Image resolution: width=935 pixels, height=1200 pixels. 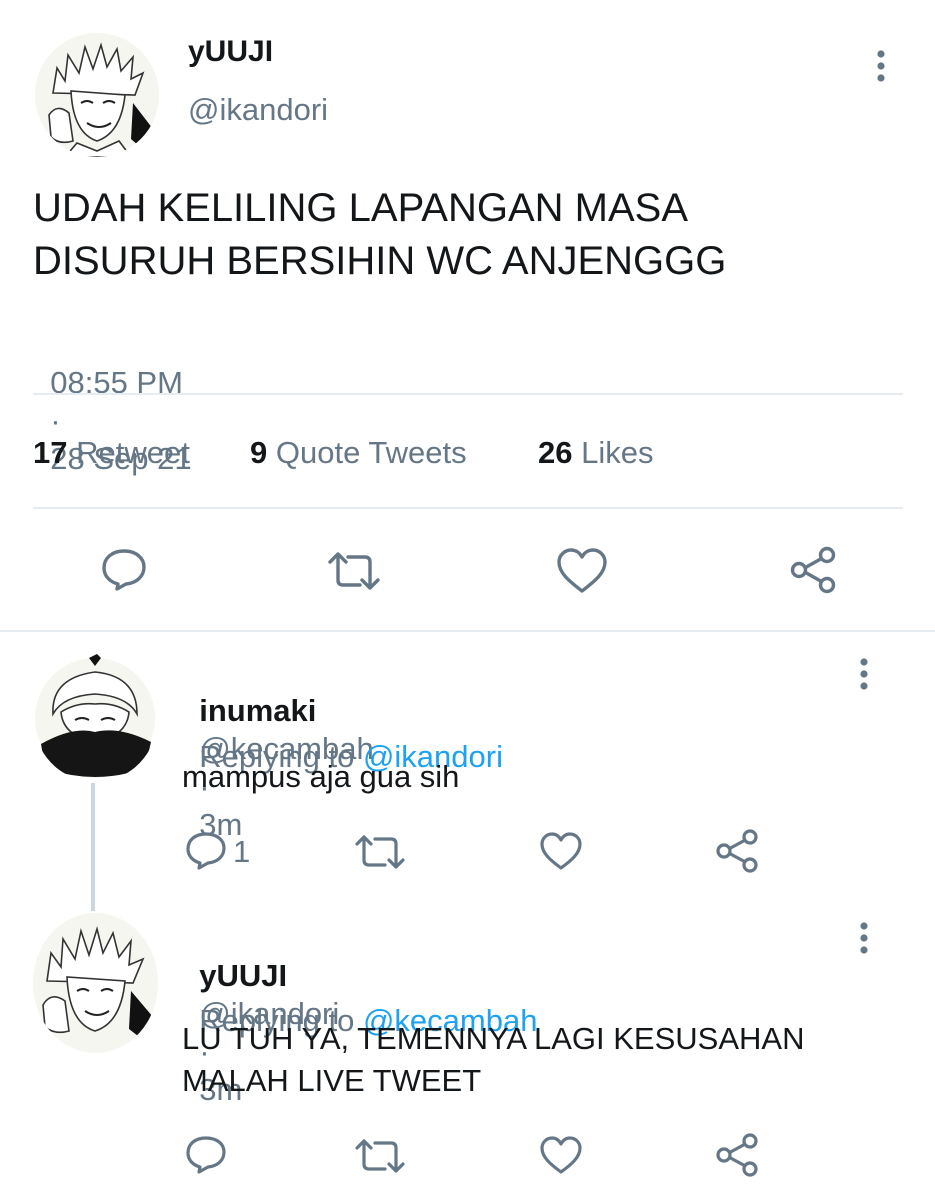 What do you see at coordinates (230, 52) in the screenshot?
I see `main-tweet-display-name: yUUJI` at bounding box center [230, 52].